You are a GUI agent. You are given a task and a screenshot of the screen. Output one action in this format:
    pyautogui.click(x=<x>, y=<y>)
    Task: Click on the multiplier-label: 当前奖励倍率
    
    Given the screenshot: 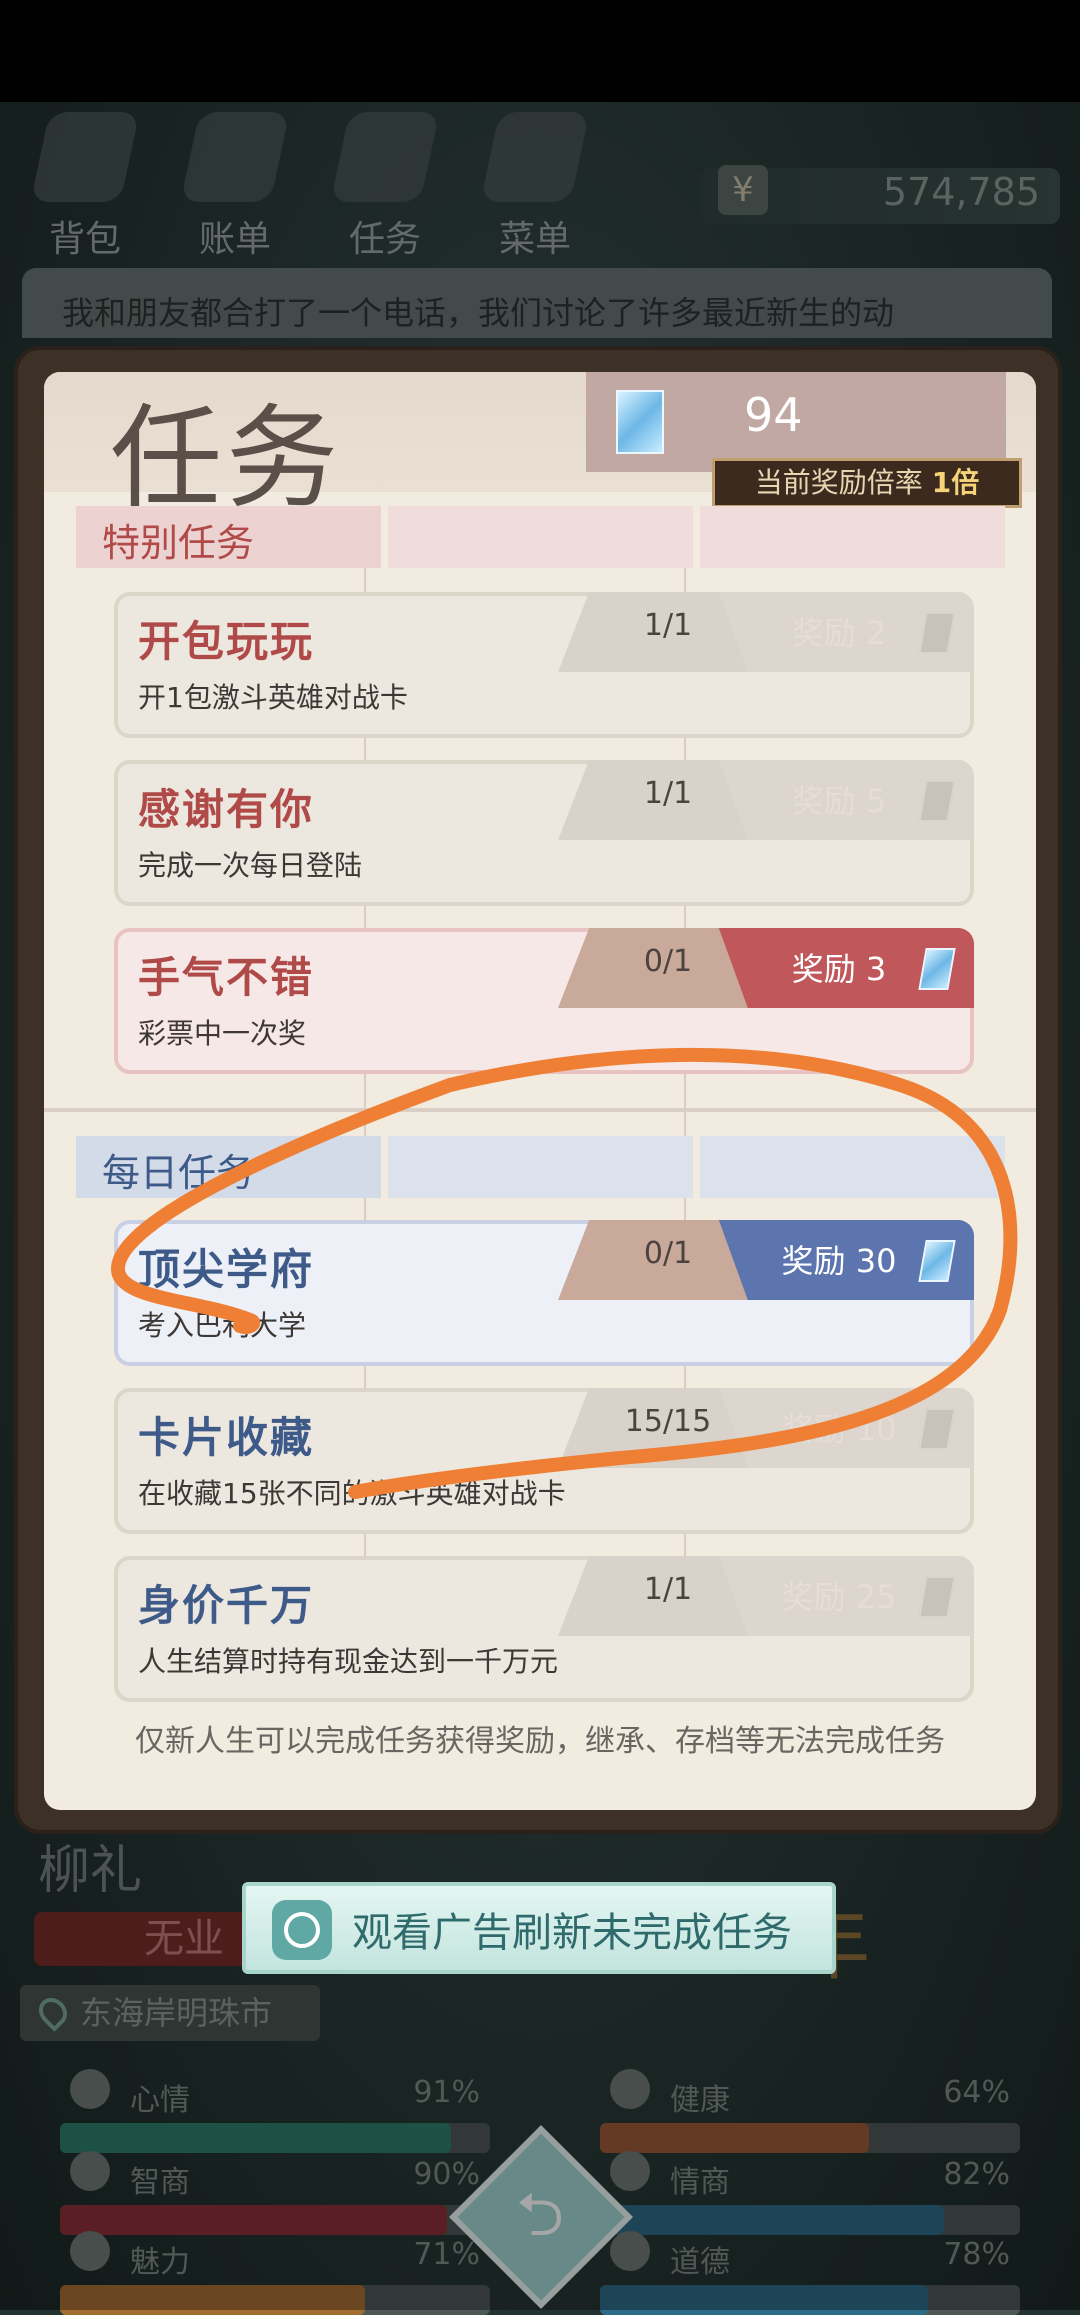 What is the action you would take?
    pyautogui.click(x=838, y=482)
    